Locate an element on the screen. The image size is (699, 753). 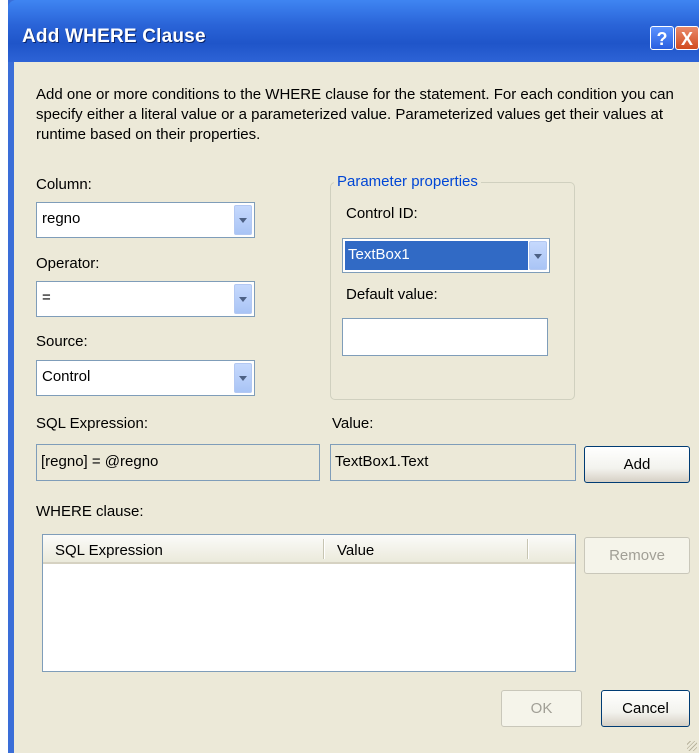
column-label: Column: is located at coordinates (64, 184).